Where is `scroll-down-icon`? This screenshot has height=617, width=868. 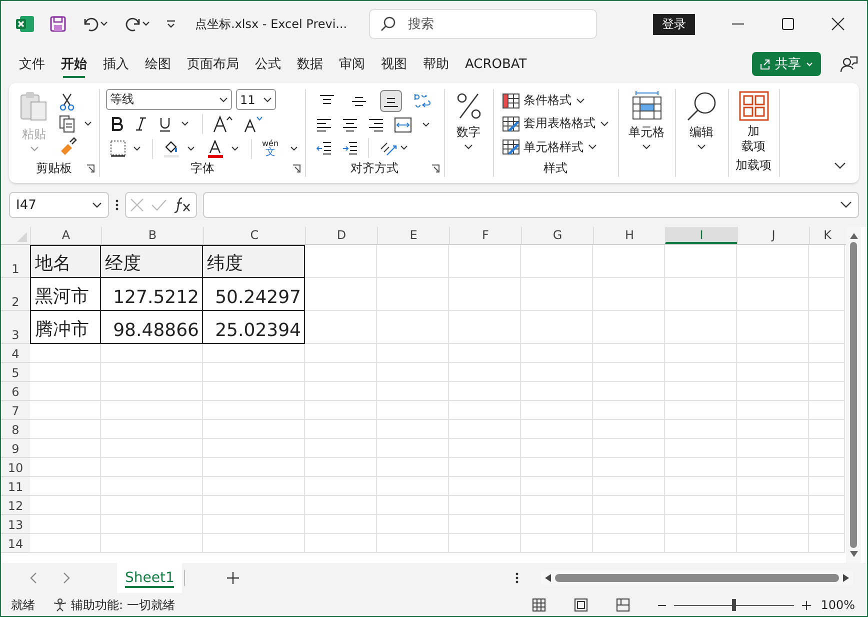
scroll-down-icon is located at coordinates (854, 554).